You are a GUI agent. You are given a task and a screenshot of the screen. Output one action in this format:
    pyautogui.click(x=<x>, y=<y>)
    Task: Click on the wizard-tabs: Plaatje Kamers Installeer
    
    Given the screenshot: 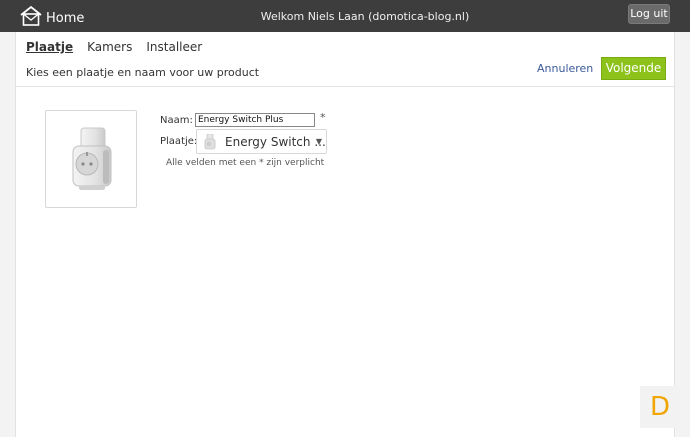 What is the action you would take?
    pyautogui.click(x=114, y=47)
    